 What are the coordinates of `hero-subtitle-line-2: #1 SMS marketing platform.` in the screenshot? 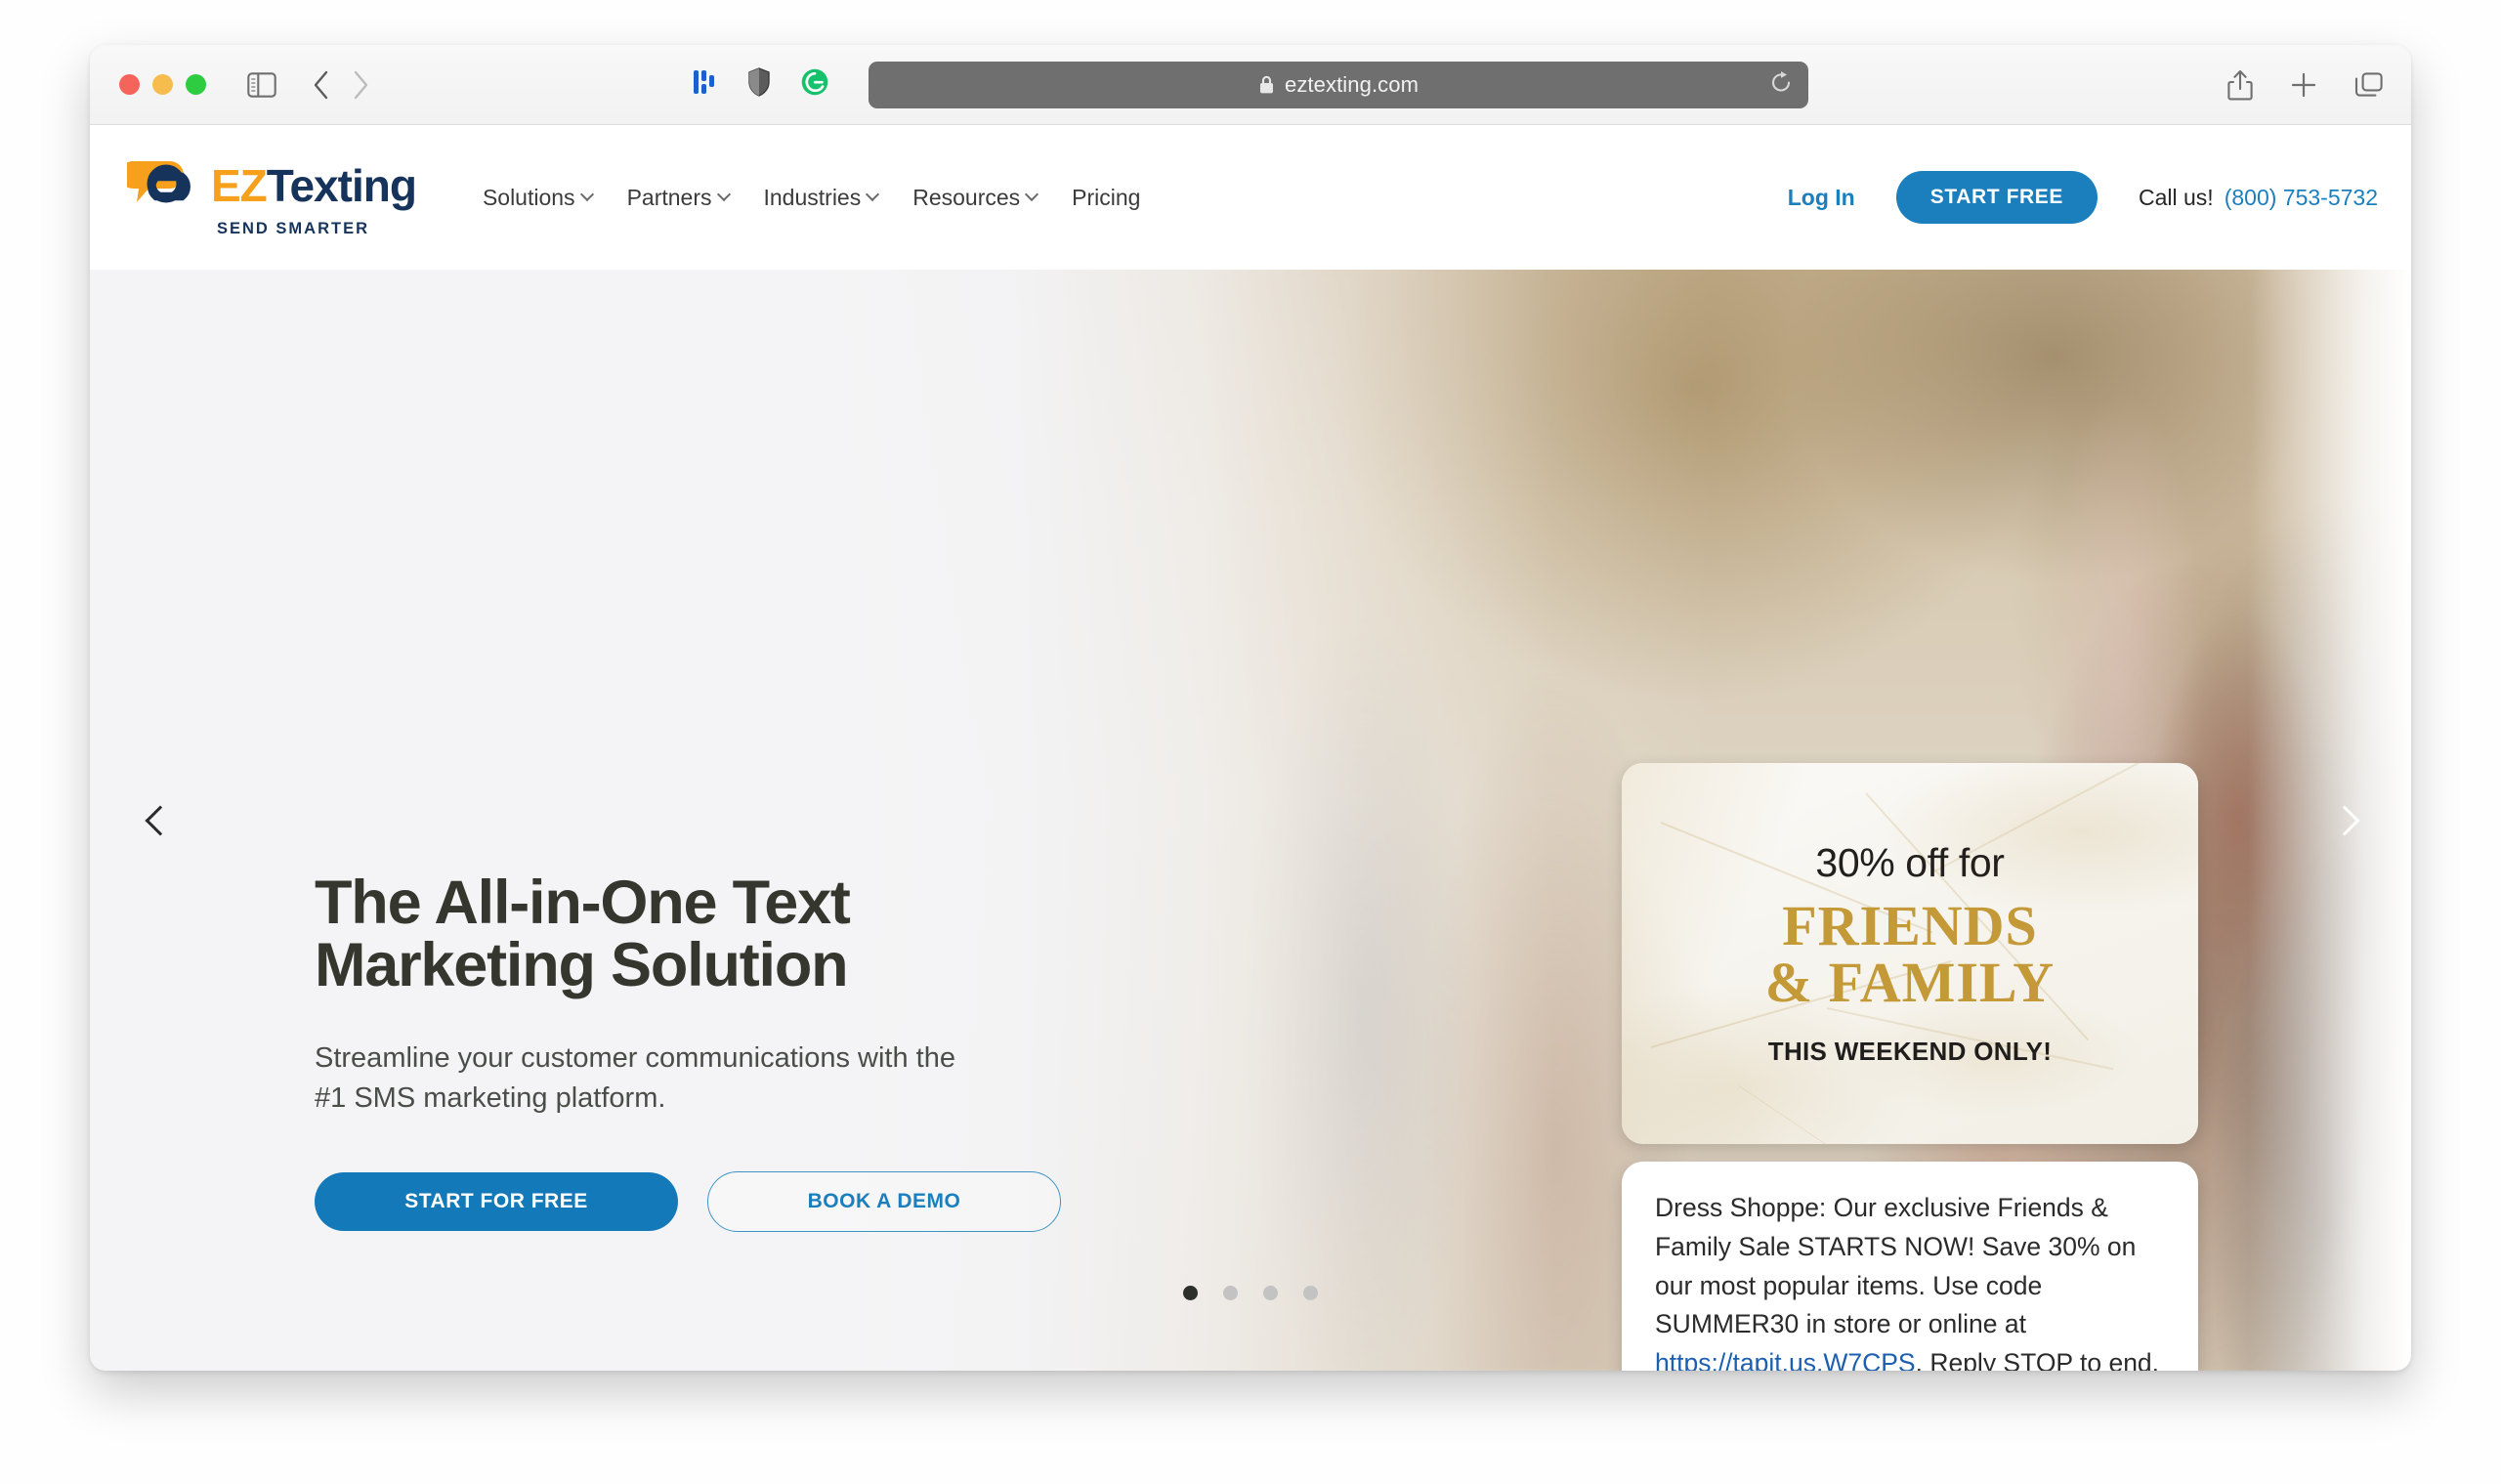 It's located at (490, 1097).